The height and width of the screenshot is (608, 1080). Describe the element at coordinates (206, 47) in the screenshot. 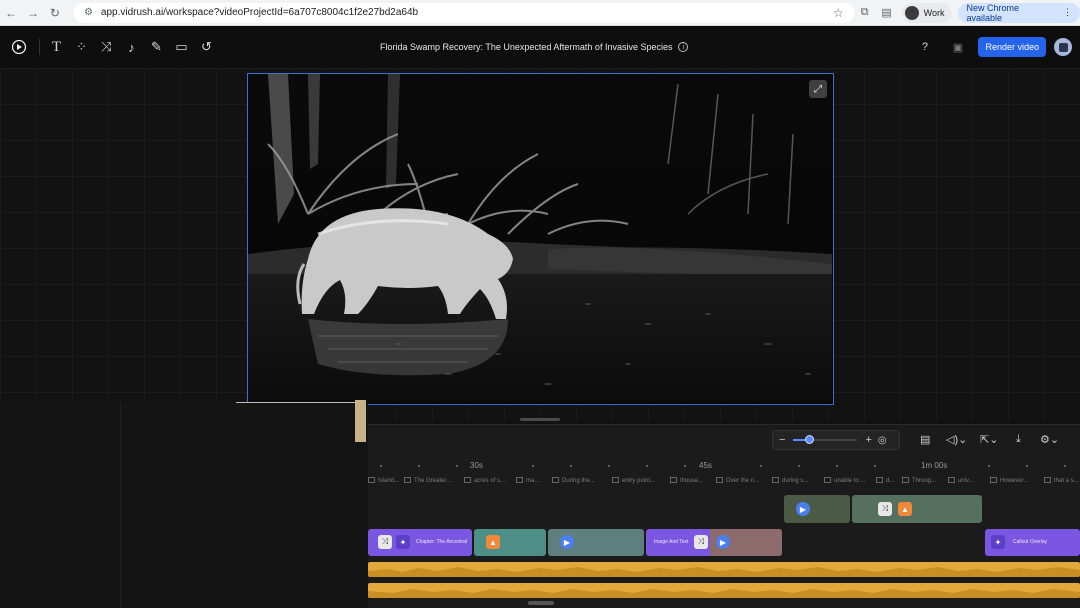

I see `history-icon: ↺` at that location.